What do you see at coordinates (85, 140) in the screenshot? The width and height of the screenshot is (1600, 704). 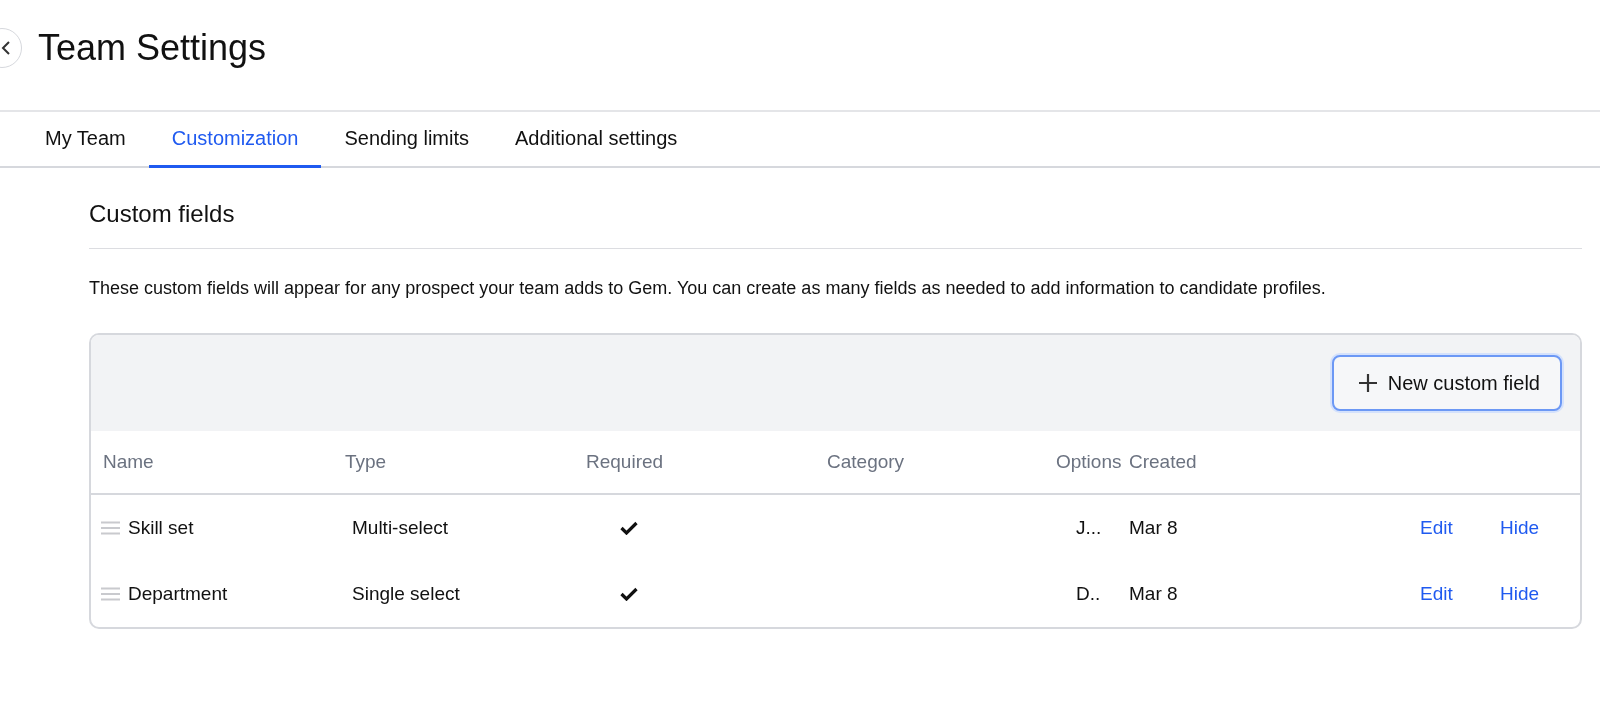 I see `tab: My Team` at bounding box center [85, 140].